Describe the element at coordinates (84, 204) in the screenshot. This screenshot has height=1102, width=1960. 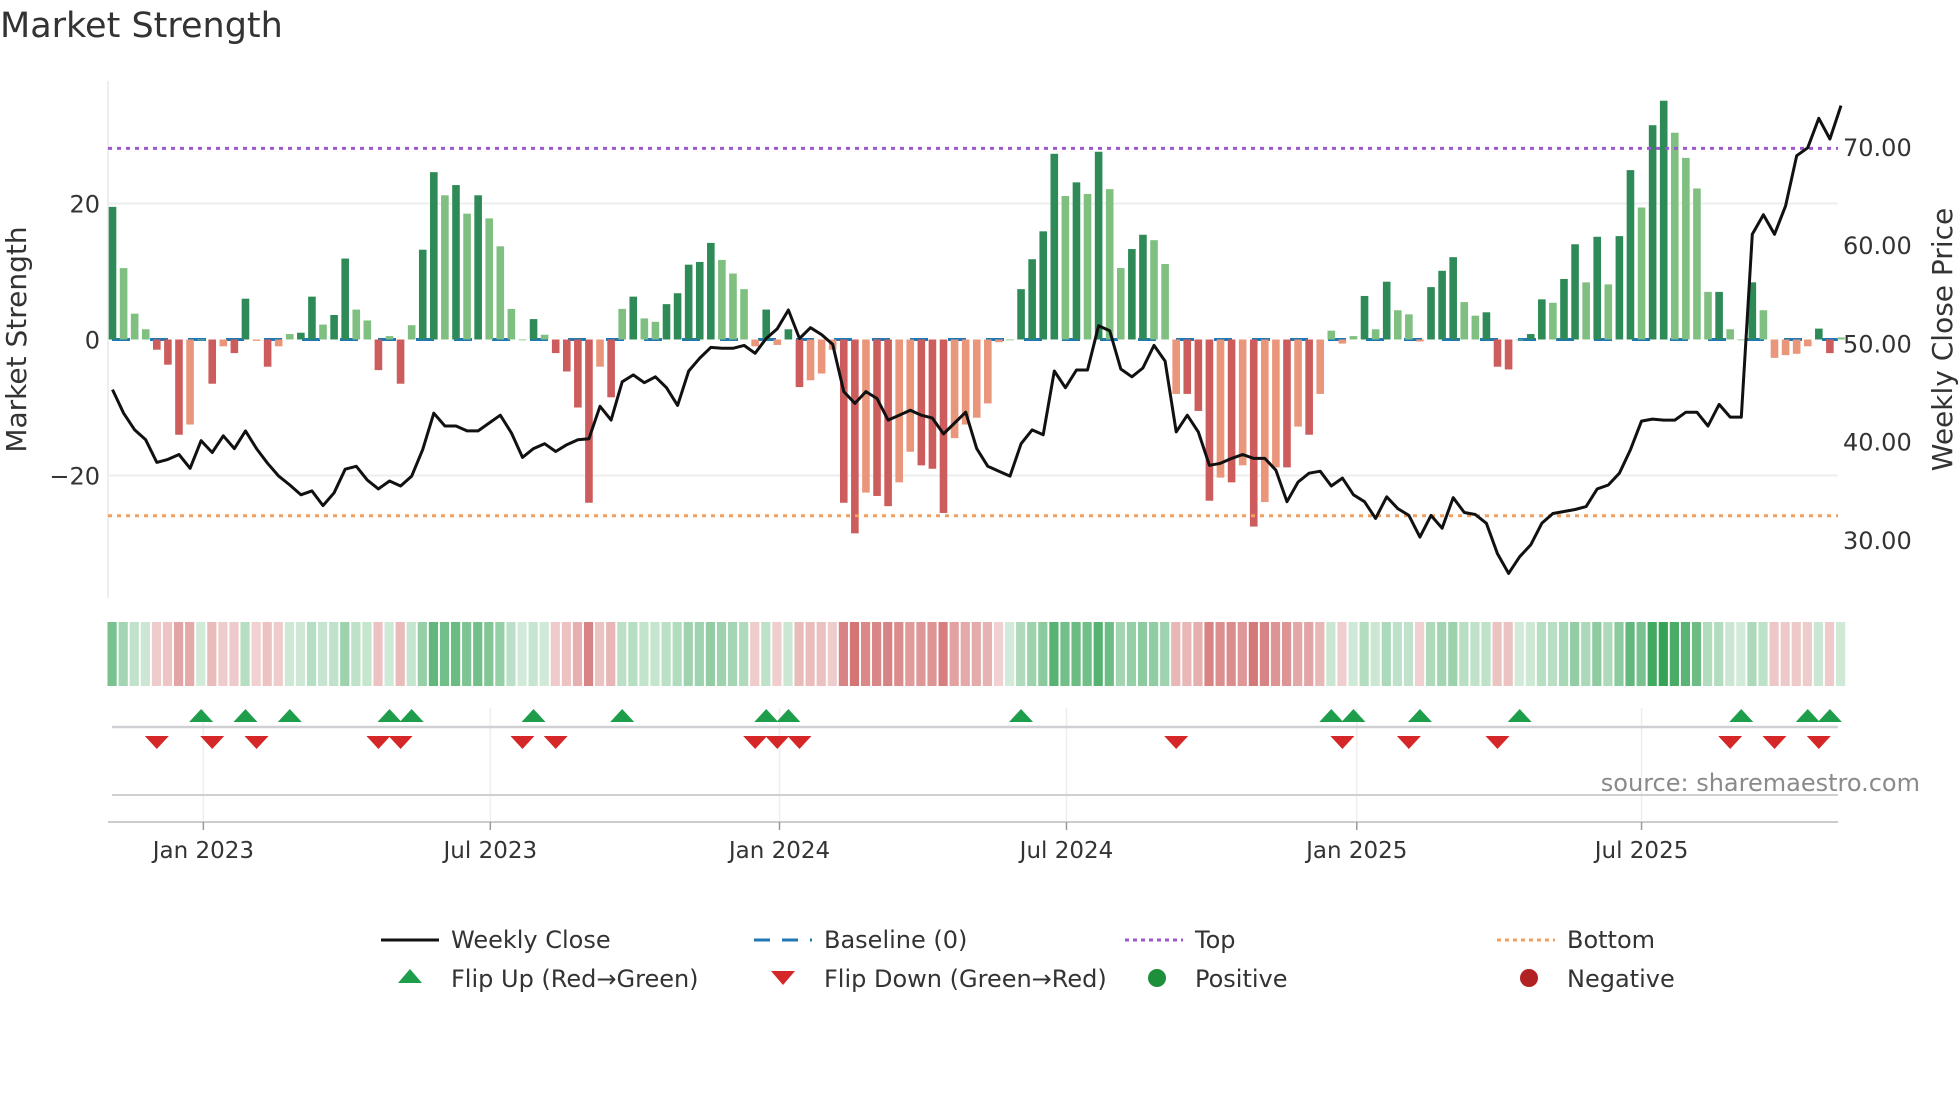
I see `y-tick-label: 20` at that location.